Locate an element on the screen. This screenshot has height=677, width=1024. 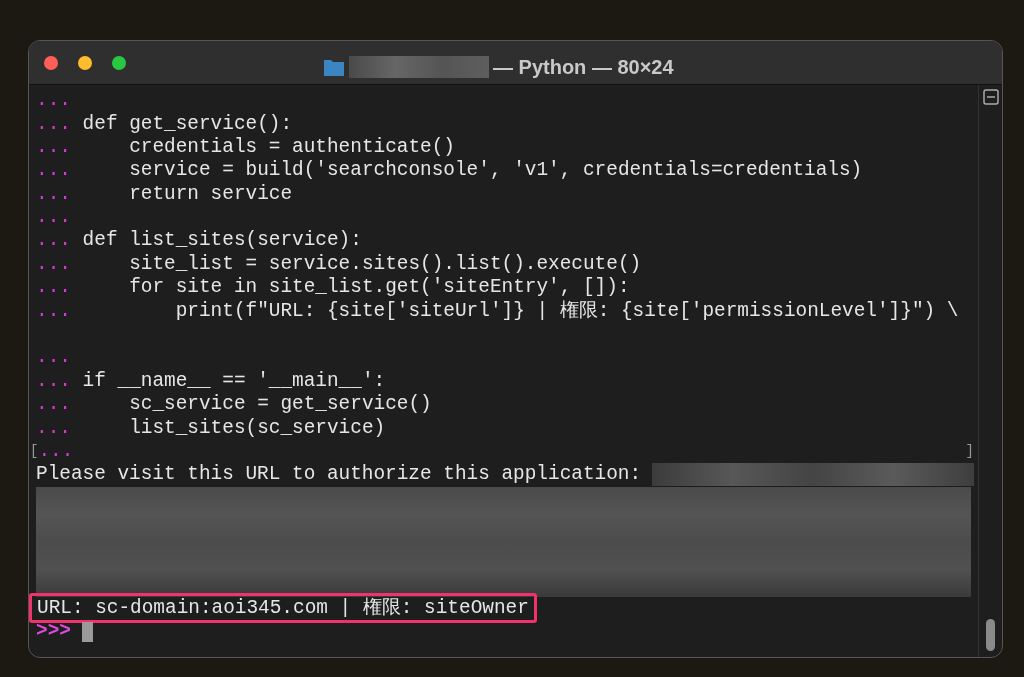
code-line: credentials = authenticate() is located at coordinates (291, 147).